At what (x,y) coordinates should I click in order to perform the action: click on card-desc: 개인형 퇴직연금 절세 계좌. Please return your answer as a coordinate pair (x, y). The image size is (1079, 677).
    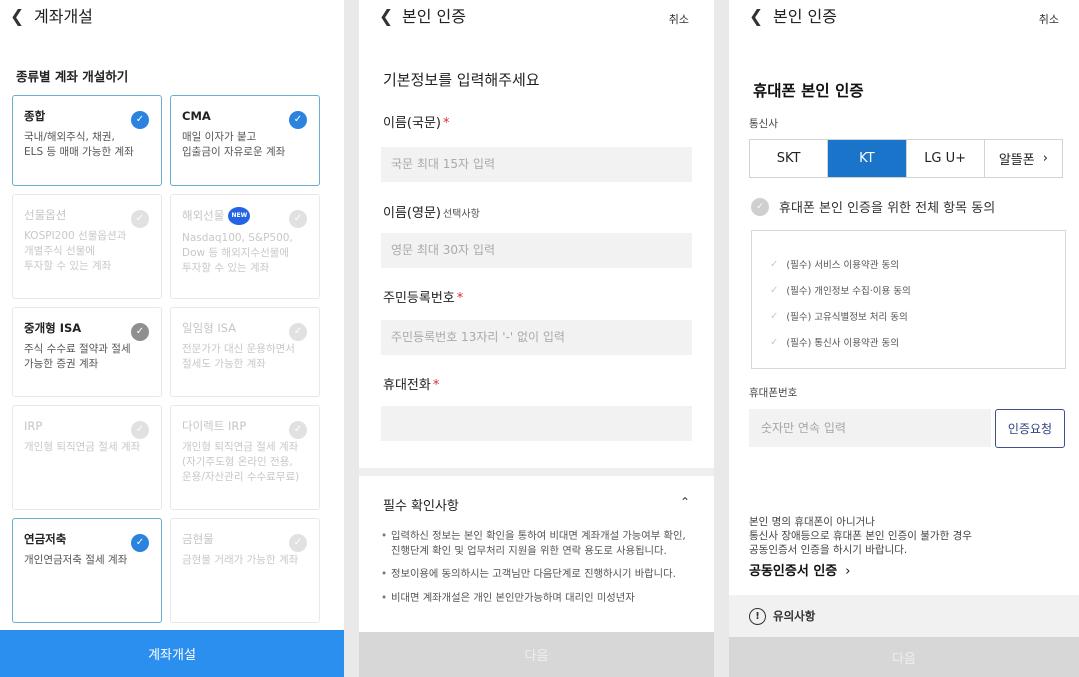
    Looking at the image, I should click on (82, 447).